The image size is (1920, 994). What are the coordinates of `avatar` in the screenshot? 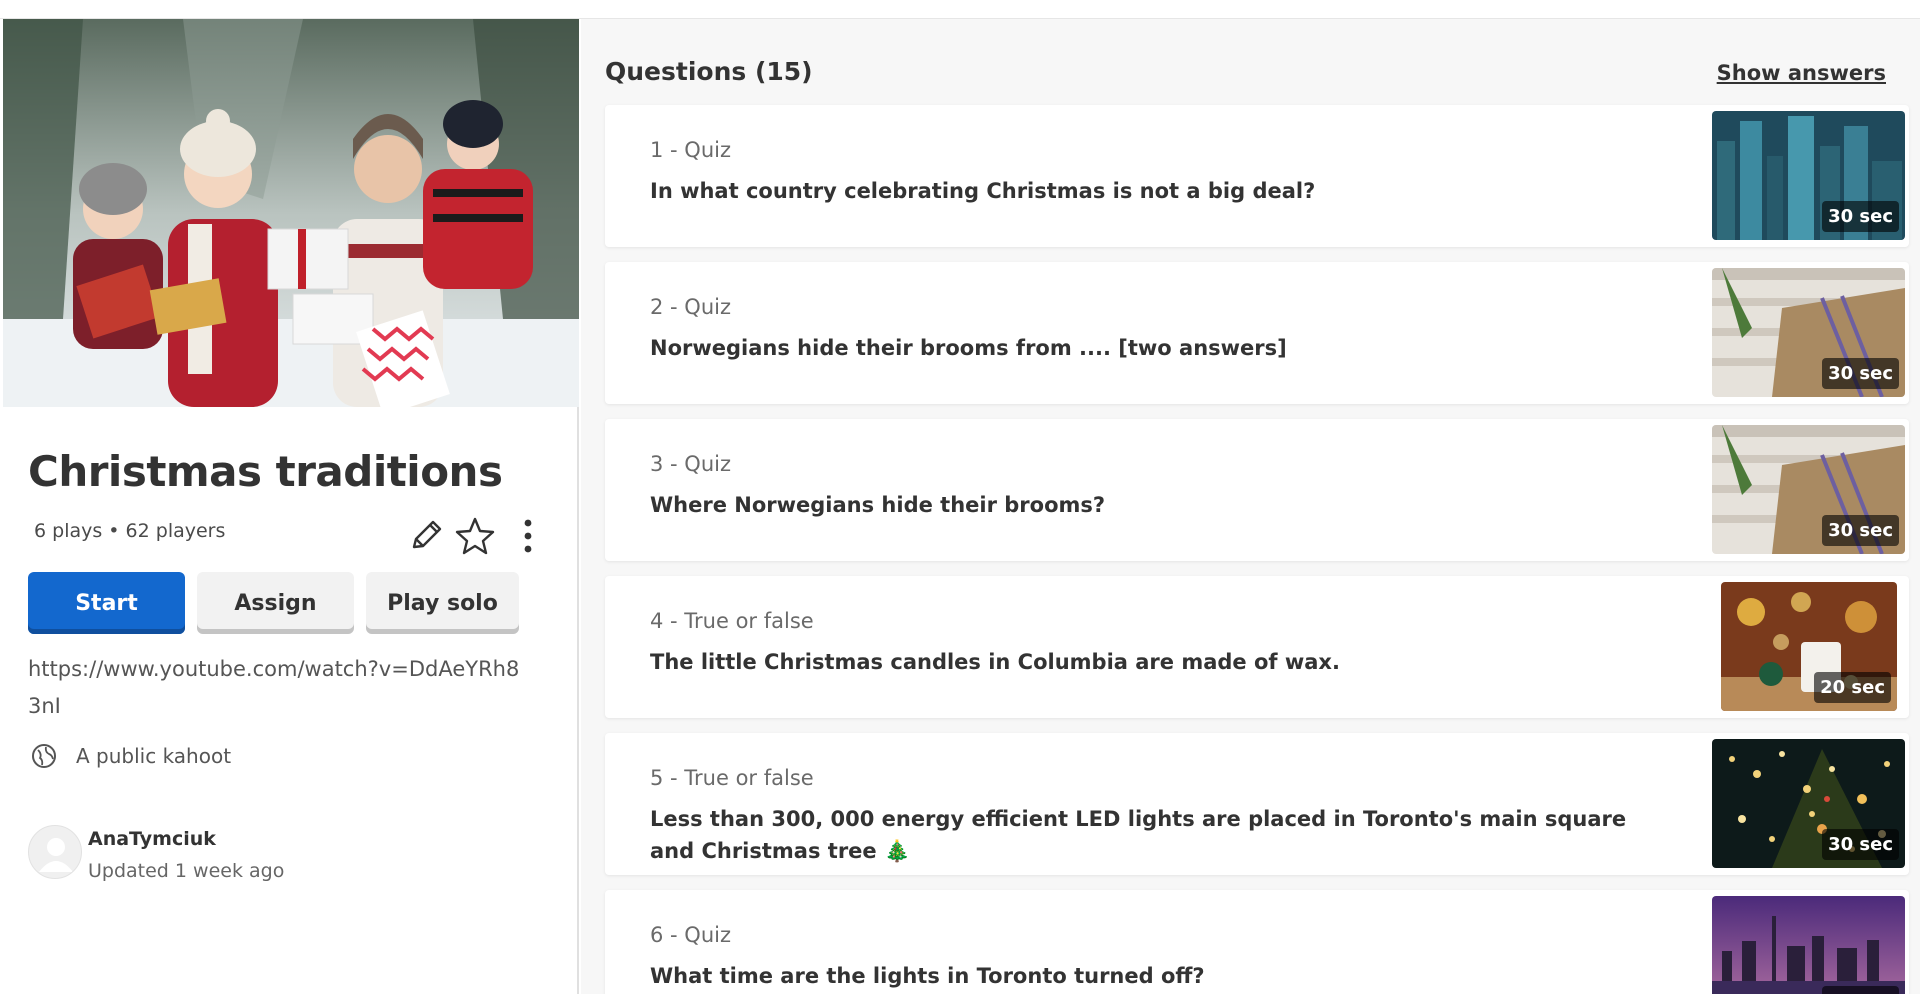 It's located at (55, 852).